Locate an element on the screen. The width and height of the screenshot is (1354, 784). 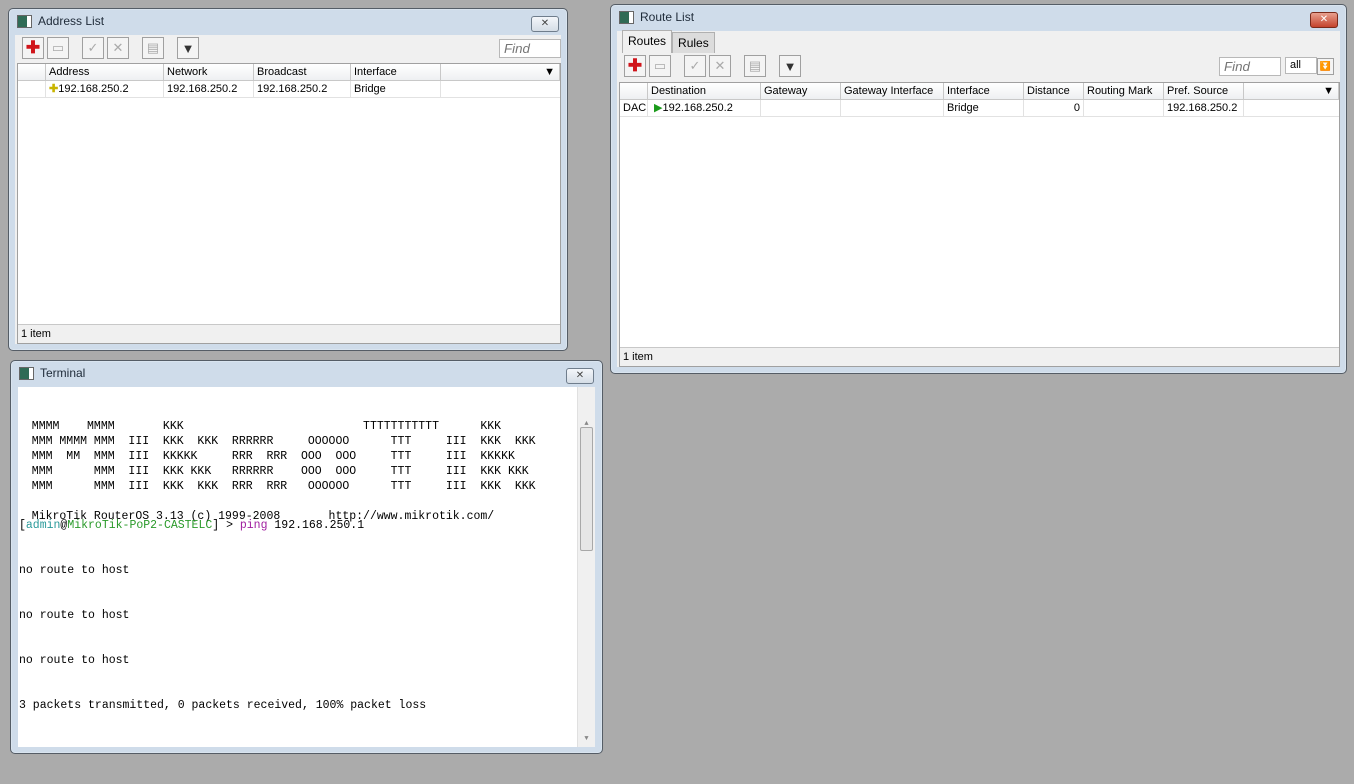
column-gateway: Gateway is located at coordinates (801, 91).